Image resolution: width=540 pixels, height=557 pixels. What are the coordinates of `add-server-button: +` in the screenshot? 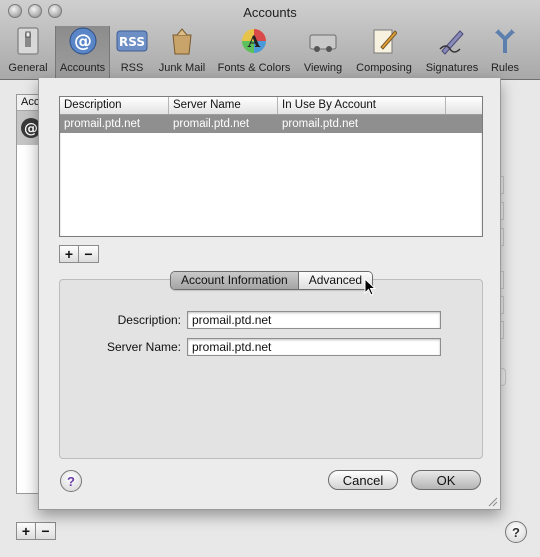 It's located at (69, 254).